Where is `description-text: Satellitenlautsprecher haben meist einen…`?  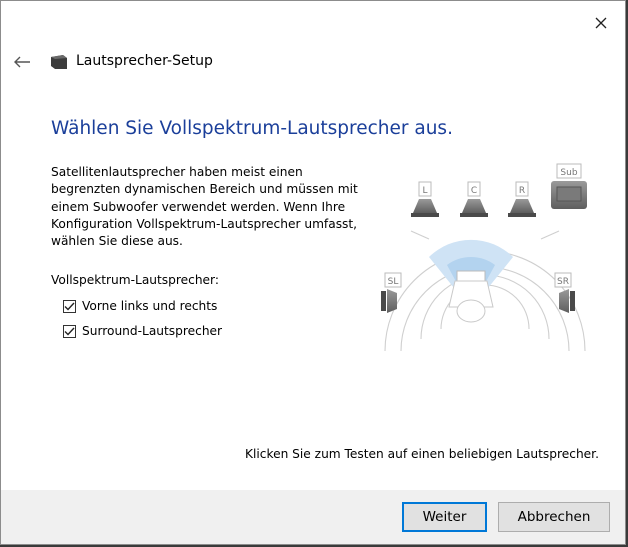 description-text: Satellitenlautsprecher haben meist einen… is located at coordinates (204, 207).